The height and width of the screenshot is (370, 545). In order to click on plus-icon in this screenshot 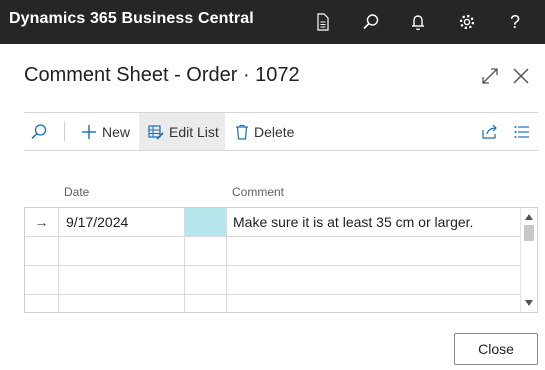, I will do `click(91, 132)`.